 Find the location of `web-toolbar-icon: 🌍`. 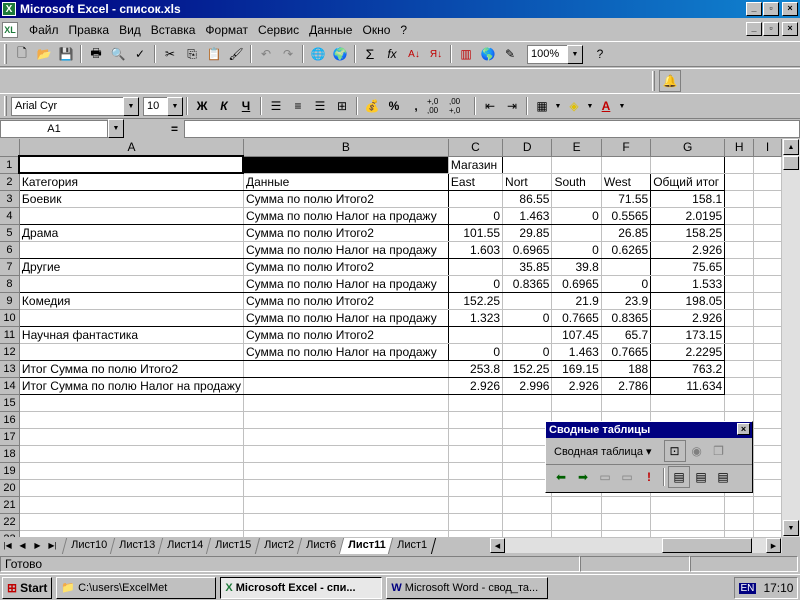

web-toolbar-icon: 🌍 is located at coordinates (340, 54).